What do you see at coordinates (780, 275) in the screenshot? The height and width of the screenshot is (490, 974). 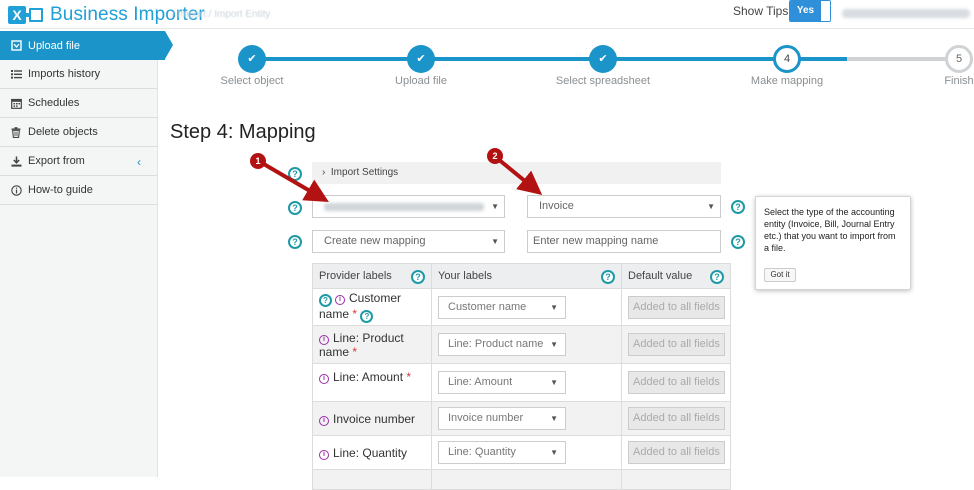 I see `got-it-button: Got it` at bounding box center [780, 275].